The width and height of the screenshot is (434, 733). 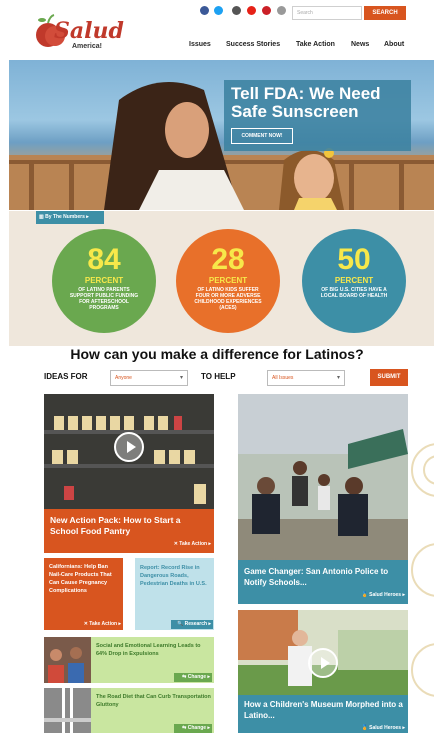 I want to click on search-button: SEARCH, so click(x=385, y=13).